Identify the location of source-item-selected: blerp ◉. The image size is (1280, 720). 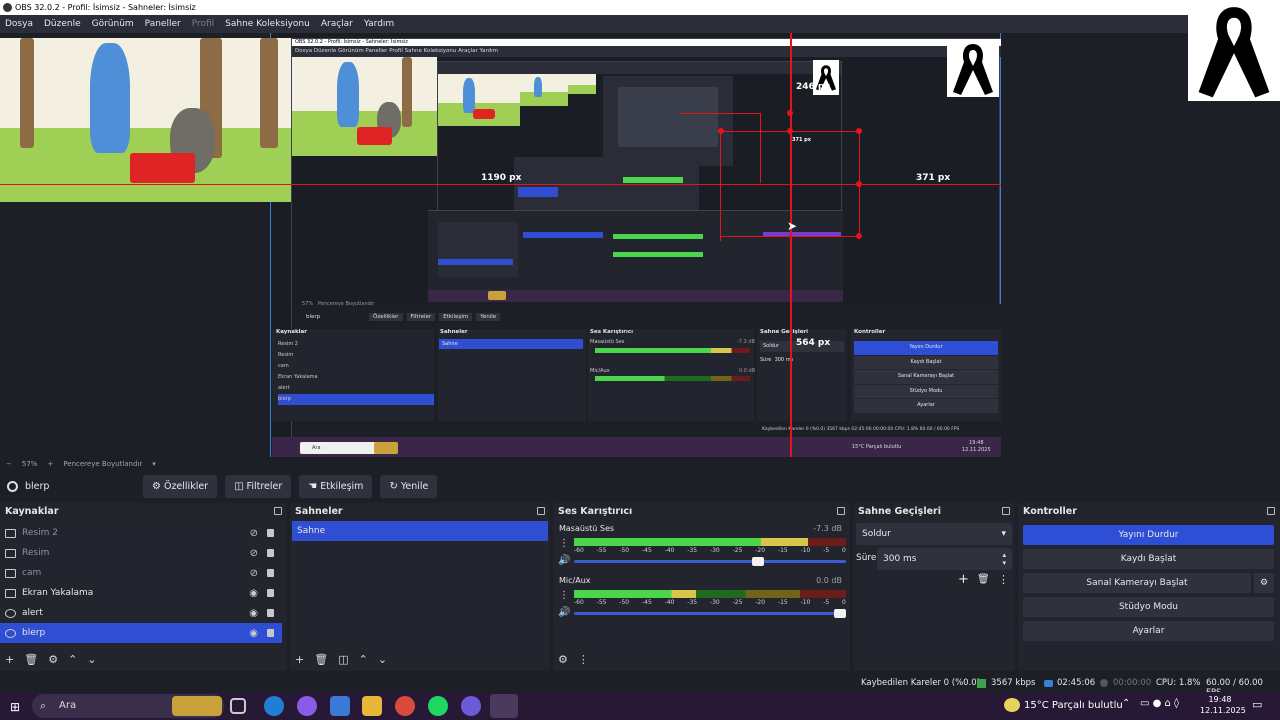
(141, 633).